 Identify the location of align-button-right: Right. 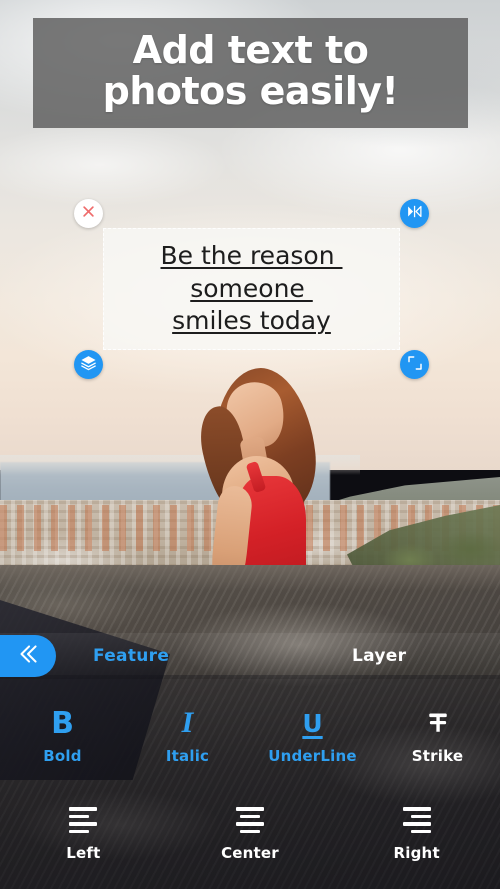
(416, 839).